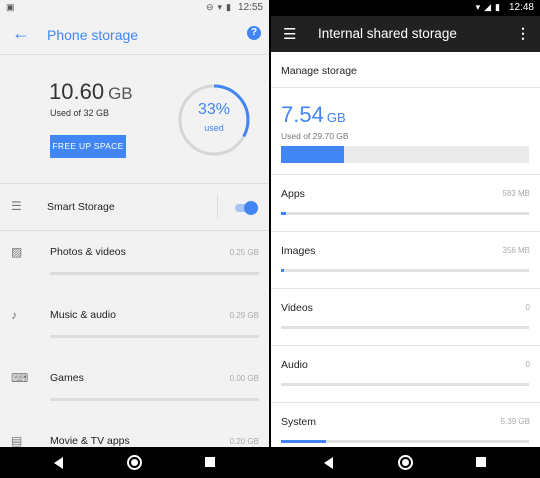  What do you see at coordinates (17, 252) in the screenshot?
I see `photo-icon: ▨` at bounding box center [17, 252].